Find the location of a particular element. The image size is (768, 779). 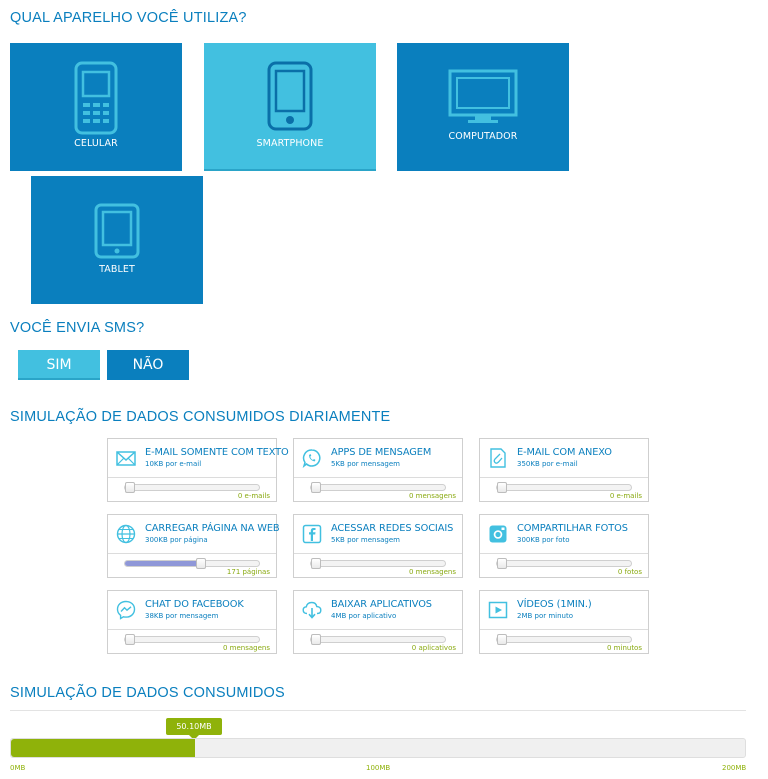

sms-yes-button: SIM is located at coordinates (59, 365).